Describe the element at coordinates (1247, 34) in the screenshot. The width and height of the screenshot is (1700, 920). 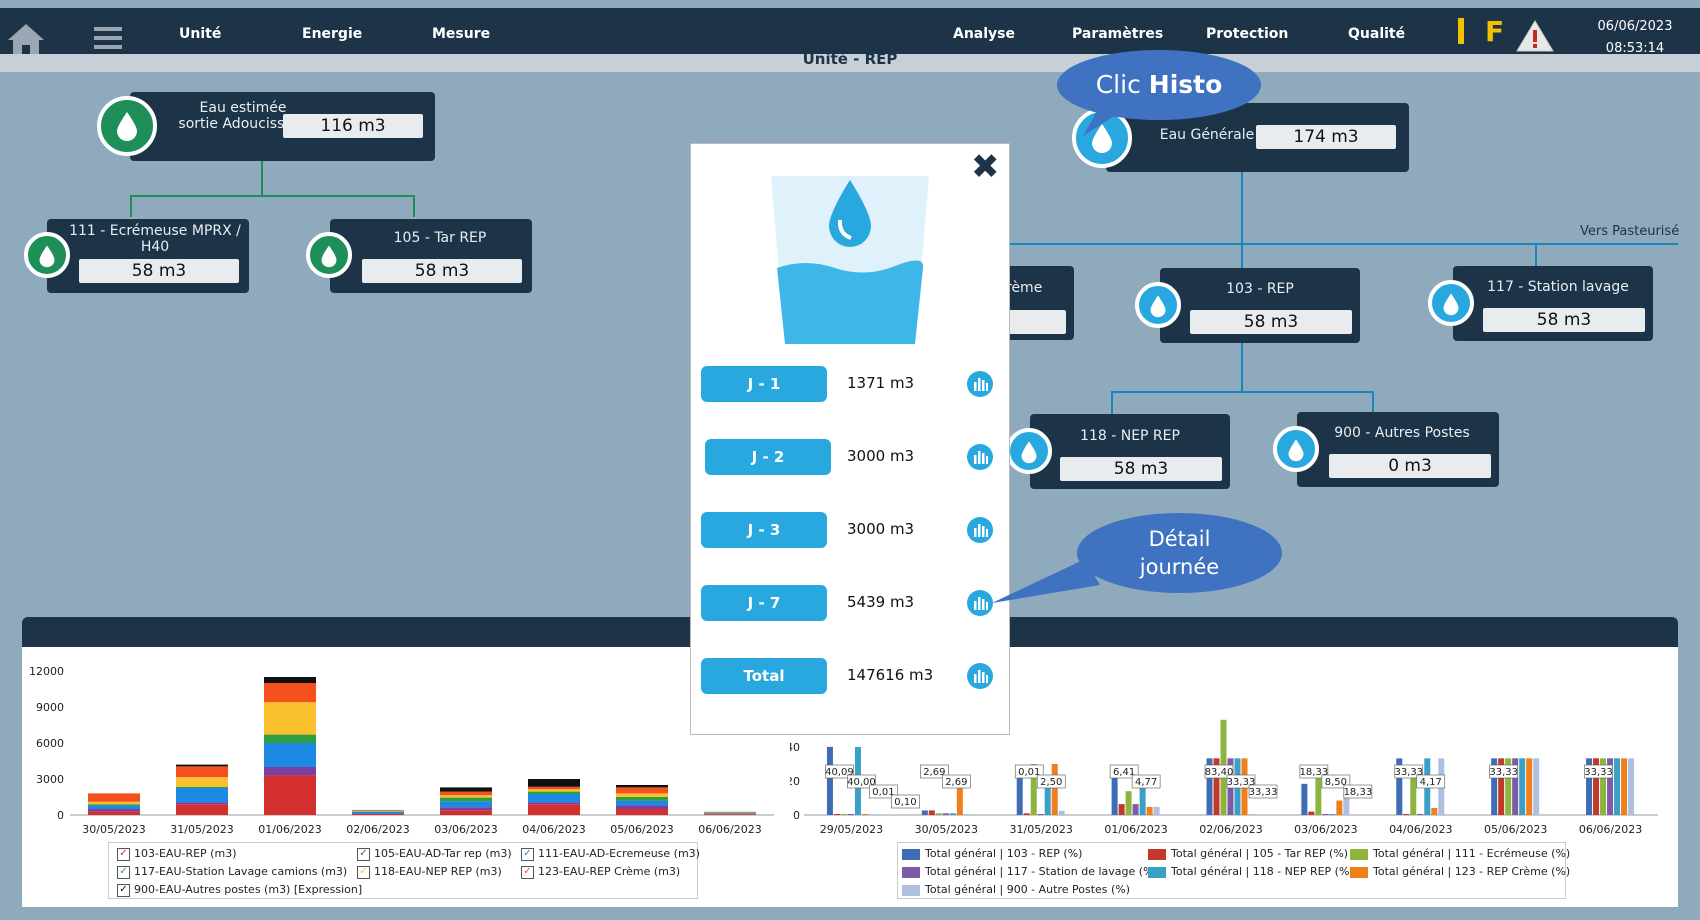
I see `nav-protection: Protection` at that location.